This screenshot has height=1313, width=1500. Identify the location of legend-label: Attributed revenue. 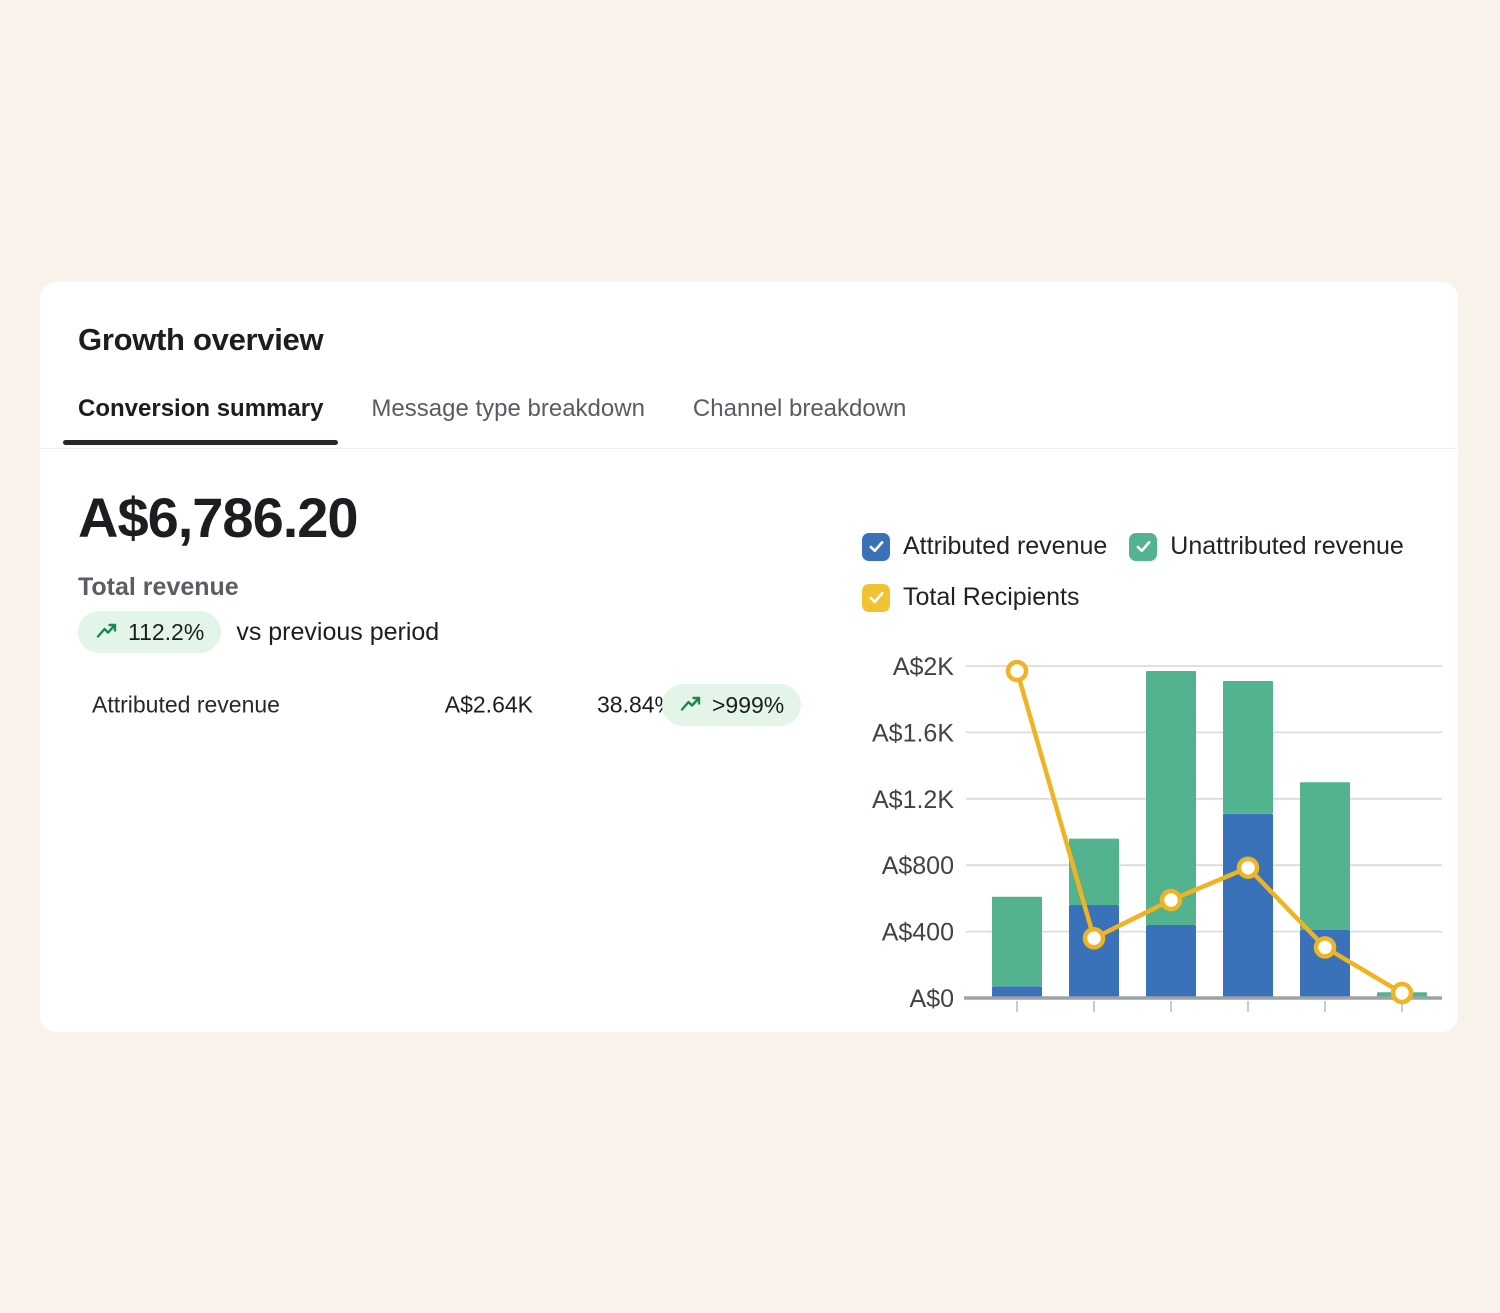
(1005, 546).